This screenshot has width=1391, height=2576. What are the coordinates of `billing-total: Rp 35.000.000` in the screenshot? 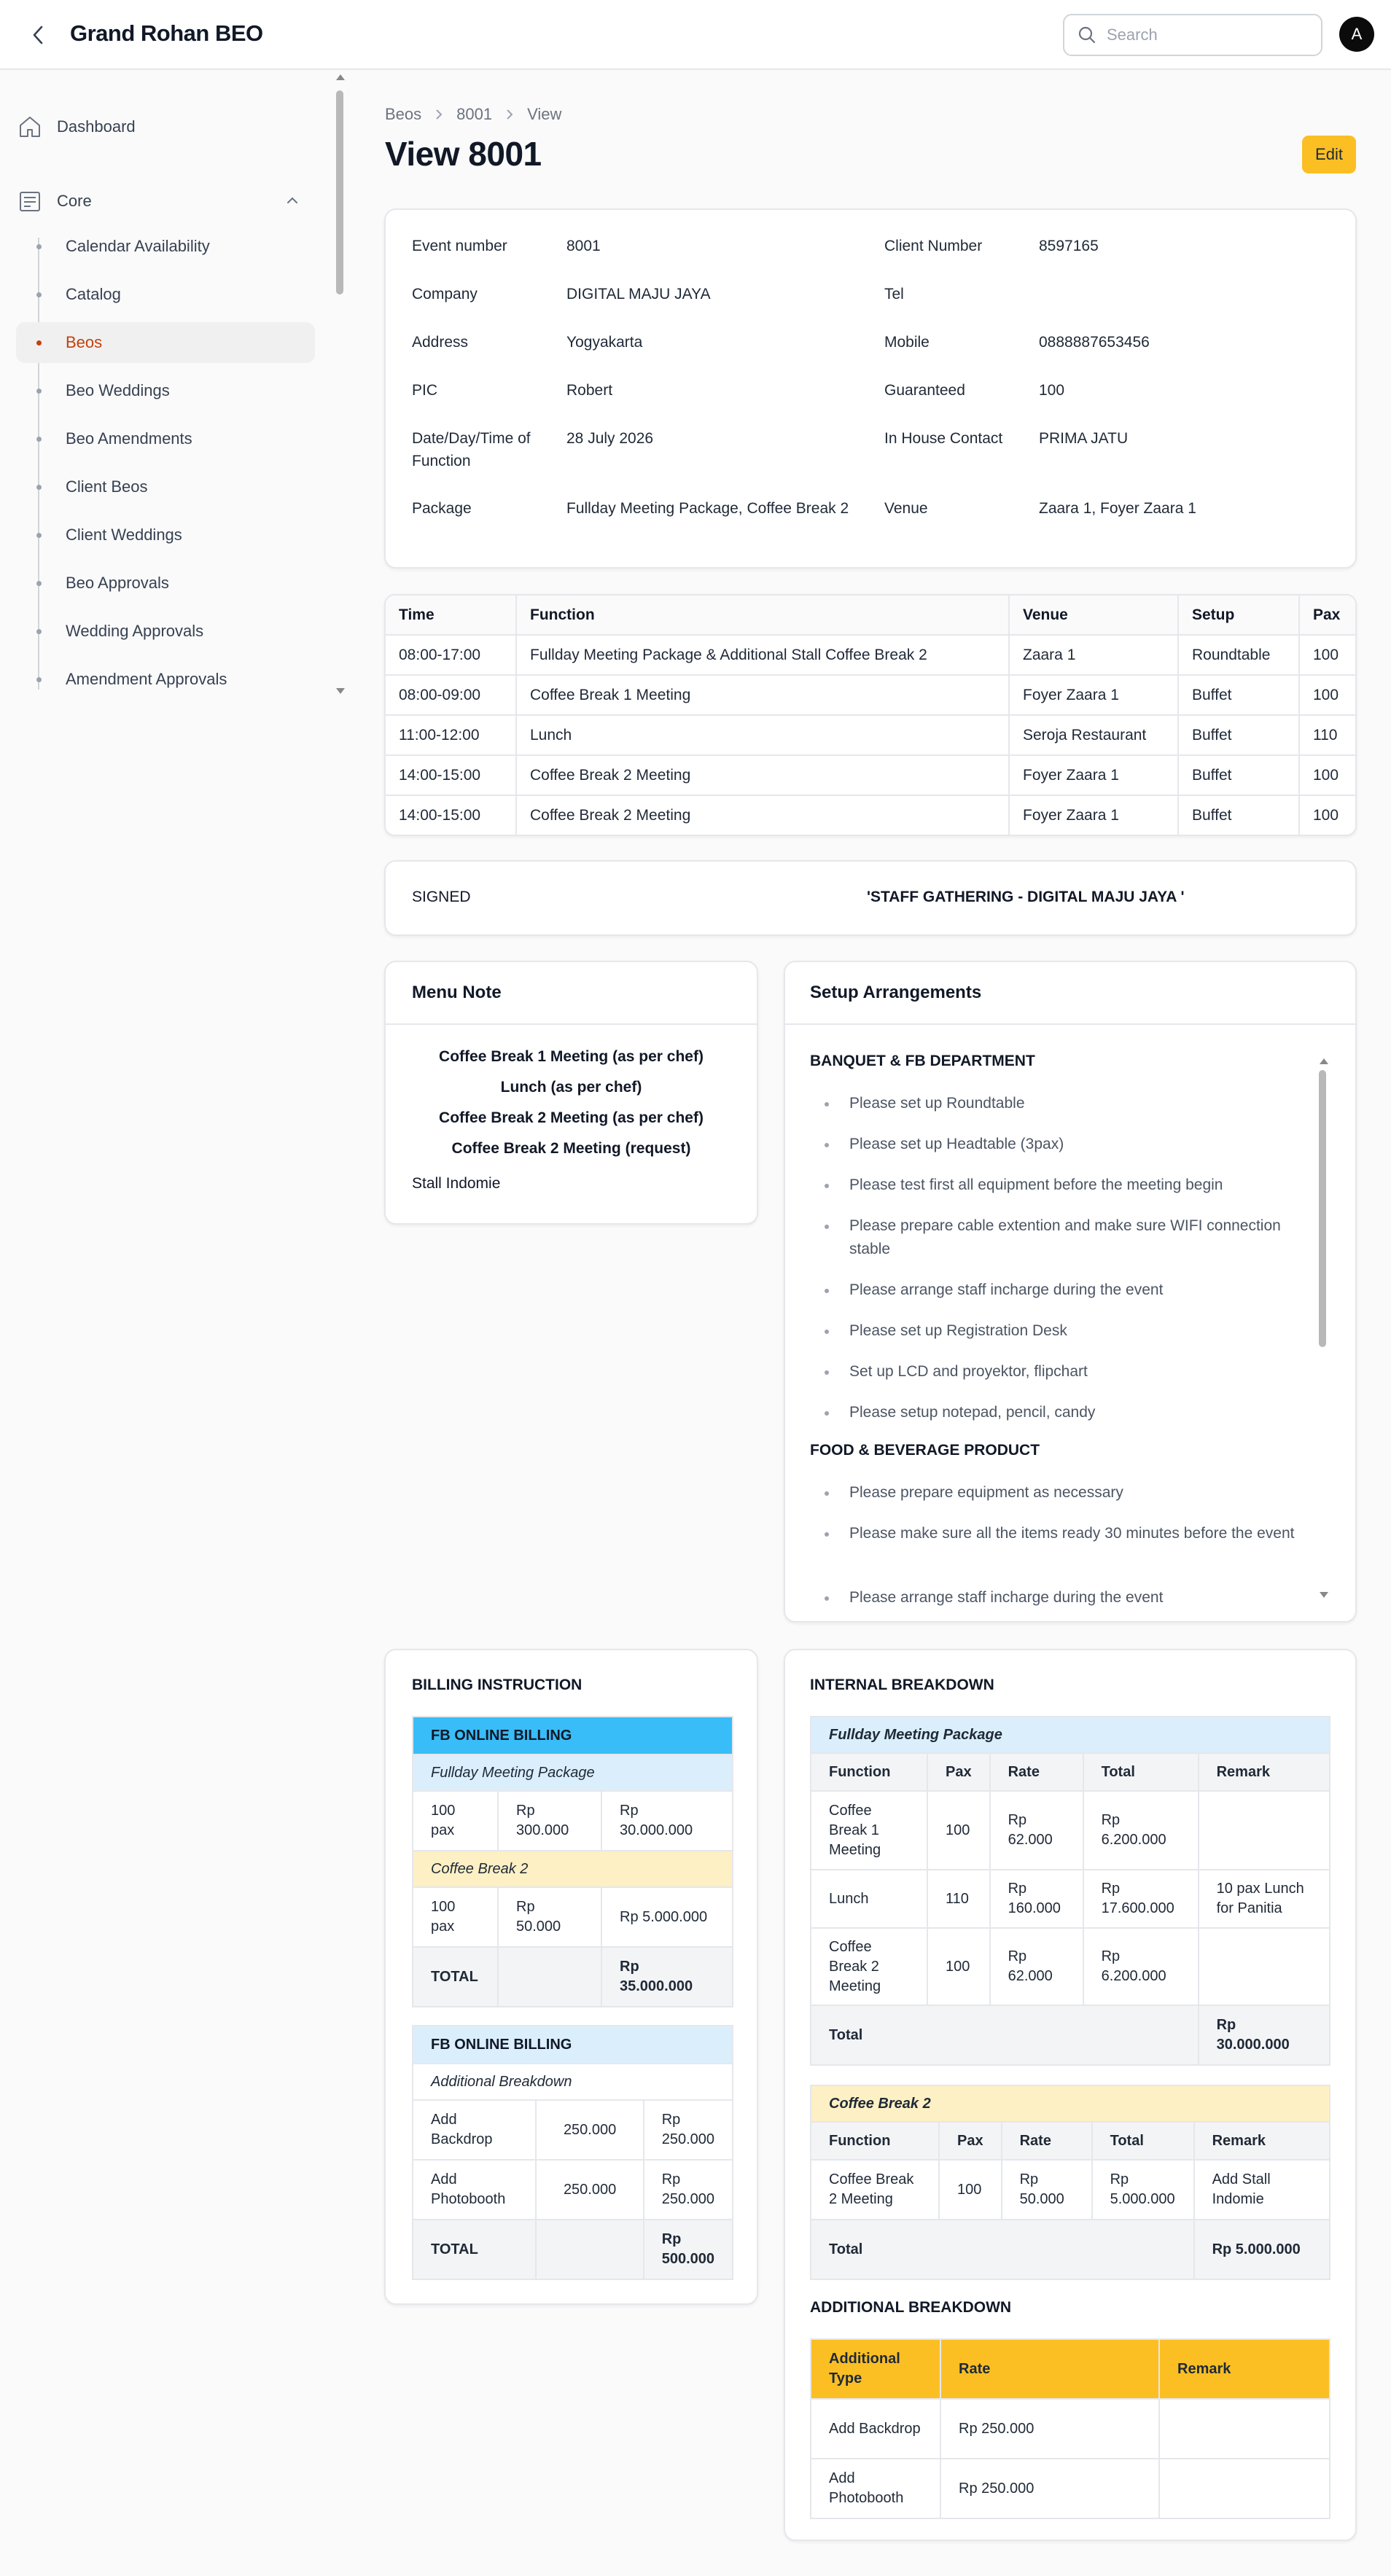 It's located at (667, 1976).